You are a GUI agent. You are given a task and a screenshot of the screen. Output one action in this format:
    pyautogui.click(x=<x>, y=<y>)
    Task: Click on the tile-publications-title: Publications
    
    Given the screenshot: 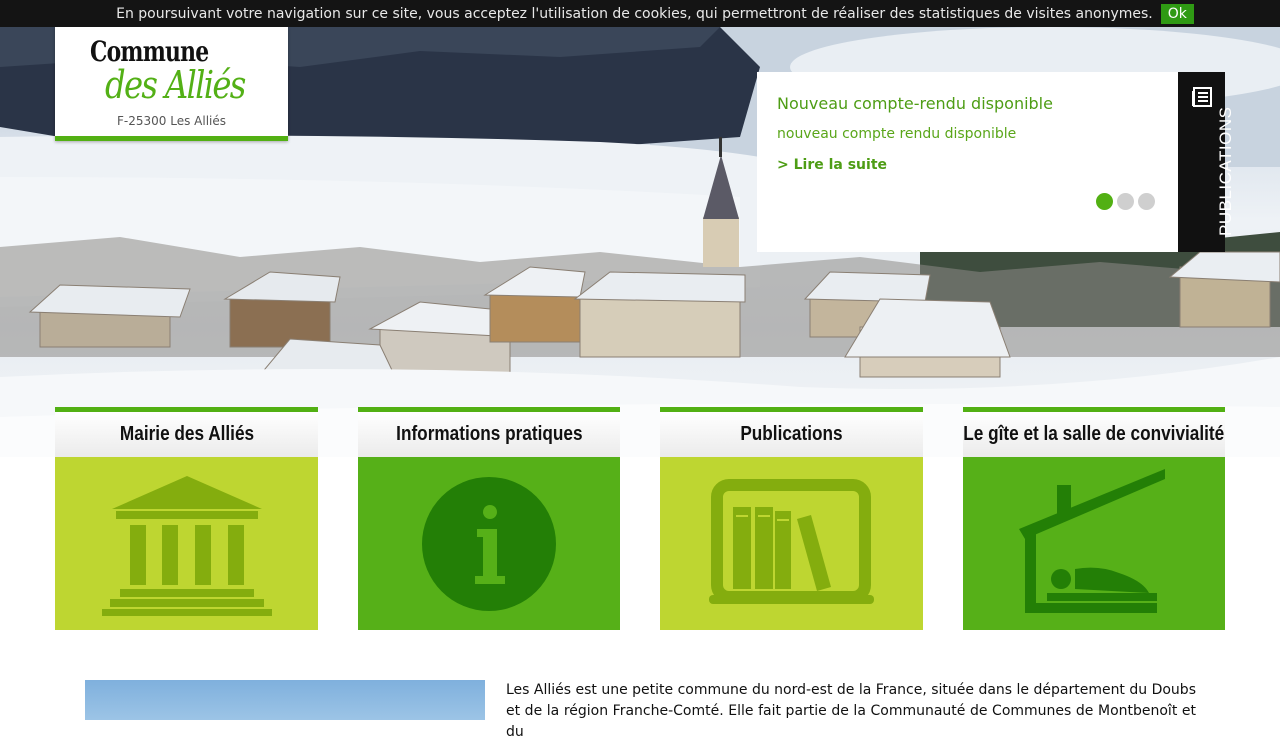 What is the action you would take?
    pyautogui.click(x=791, y=432)
    